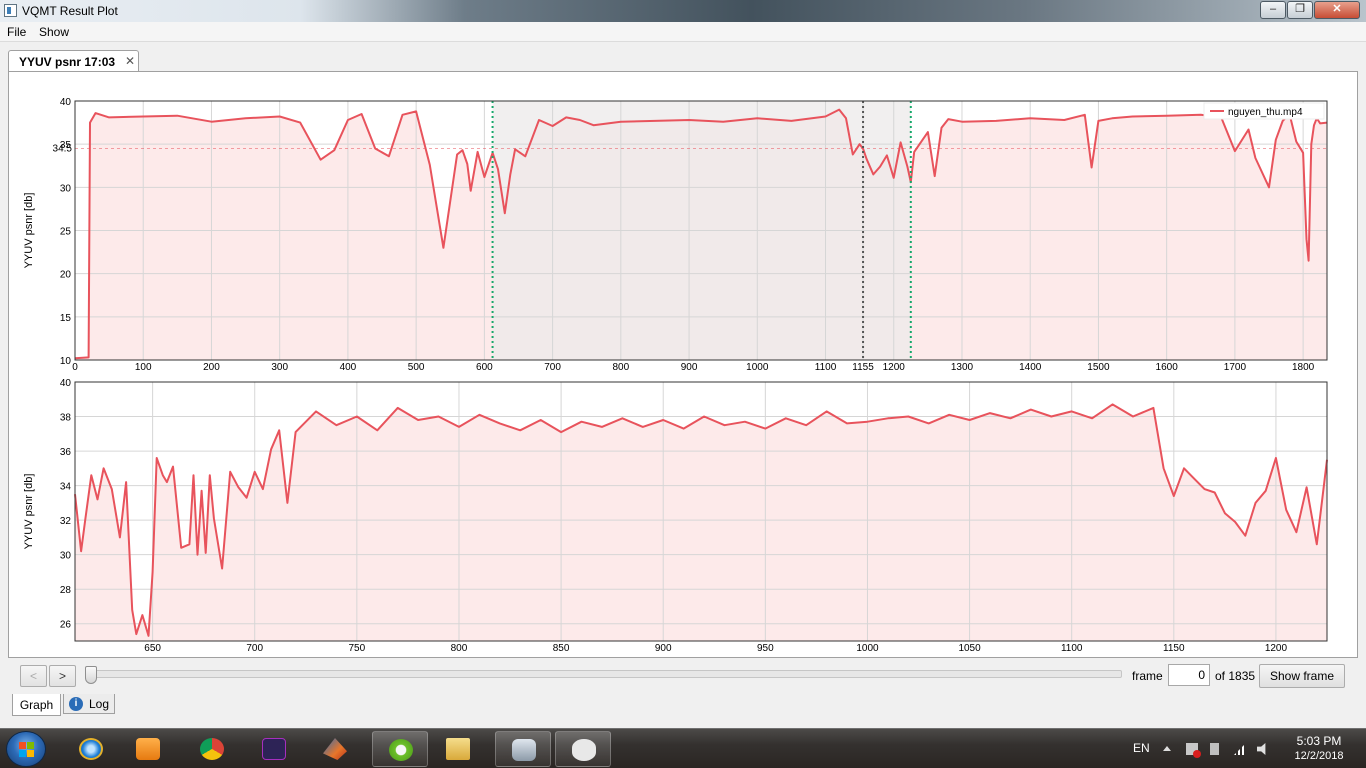  What do you see at coordinates (67, 62) in the screenshot?
I see `tab-label: YYUV psnr 17:03` at bounding box center [67, 62].